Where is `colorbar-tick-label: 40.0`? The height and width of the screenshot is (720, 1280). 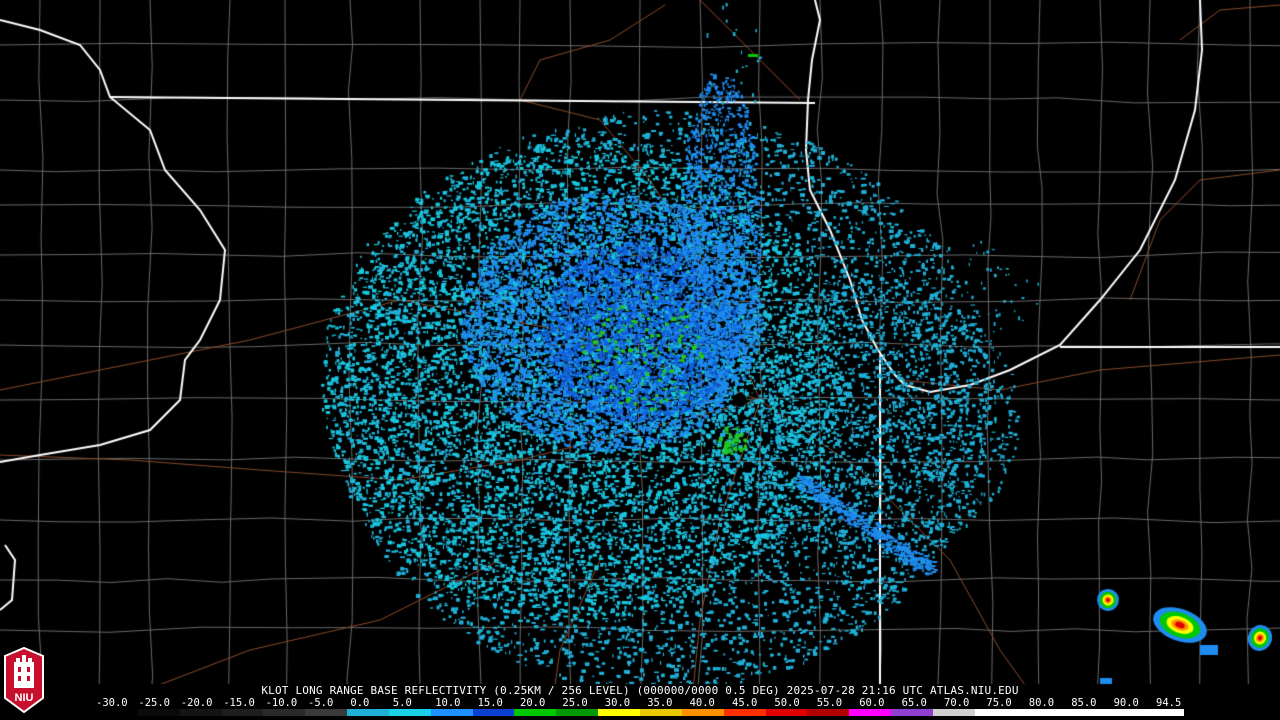 colorbar-tick-label: 40.0 is located at coordinates (702, 703).